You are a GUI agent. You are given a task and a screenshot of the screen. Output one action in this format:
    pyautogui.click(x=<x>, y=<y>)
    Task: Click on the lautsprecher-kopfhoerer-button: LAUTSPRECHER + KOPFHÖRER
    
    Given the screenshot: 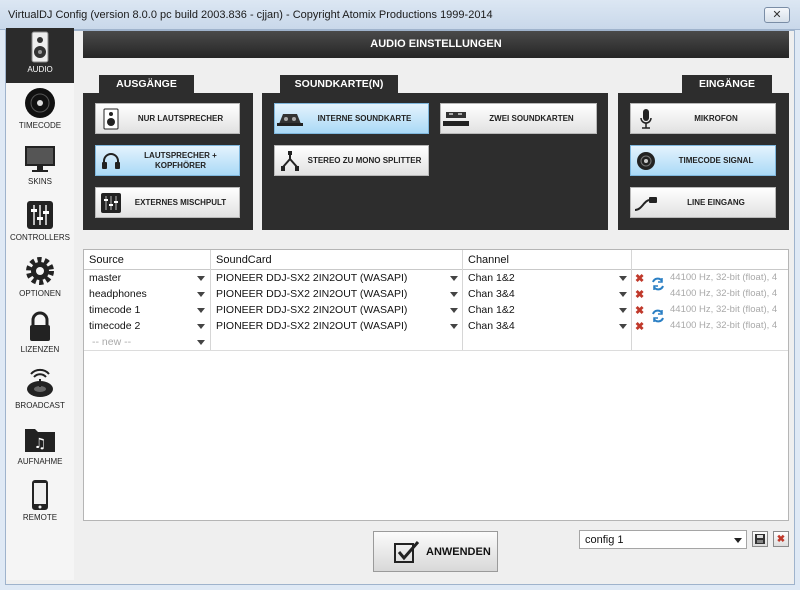 What is the action you would take?
    pyautogui.click(x=167, y=160)
    